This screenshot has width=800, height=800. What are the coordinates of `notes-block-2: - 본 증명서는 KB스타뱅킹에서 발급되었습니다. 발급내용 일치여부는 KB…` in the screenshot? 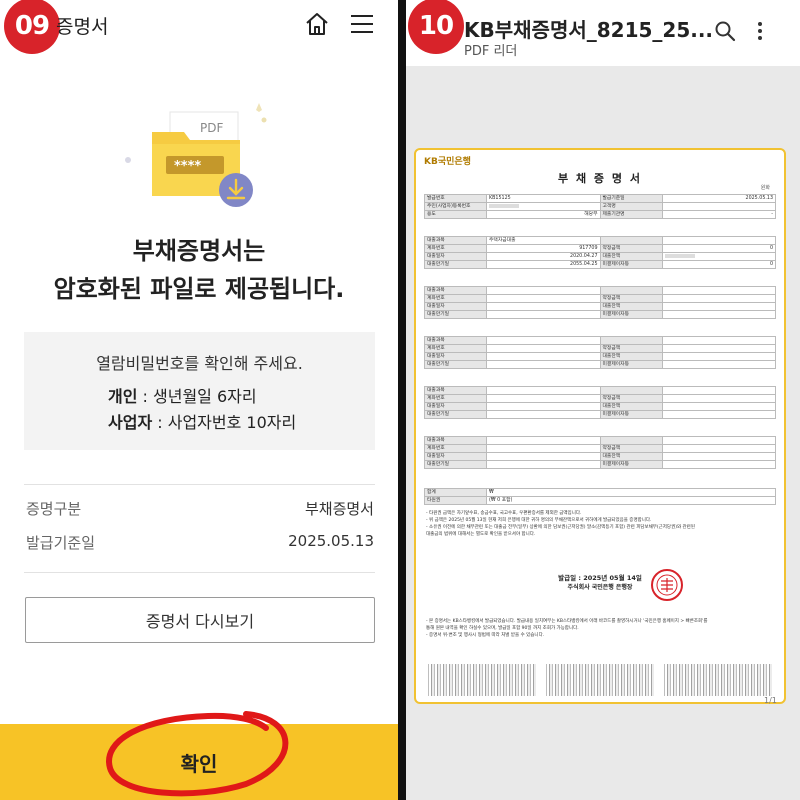 It's located at (567, 628).